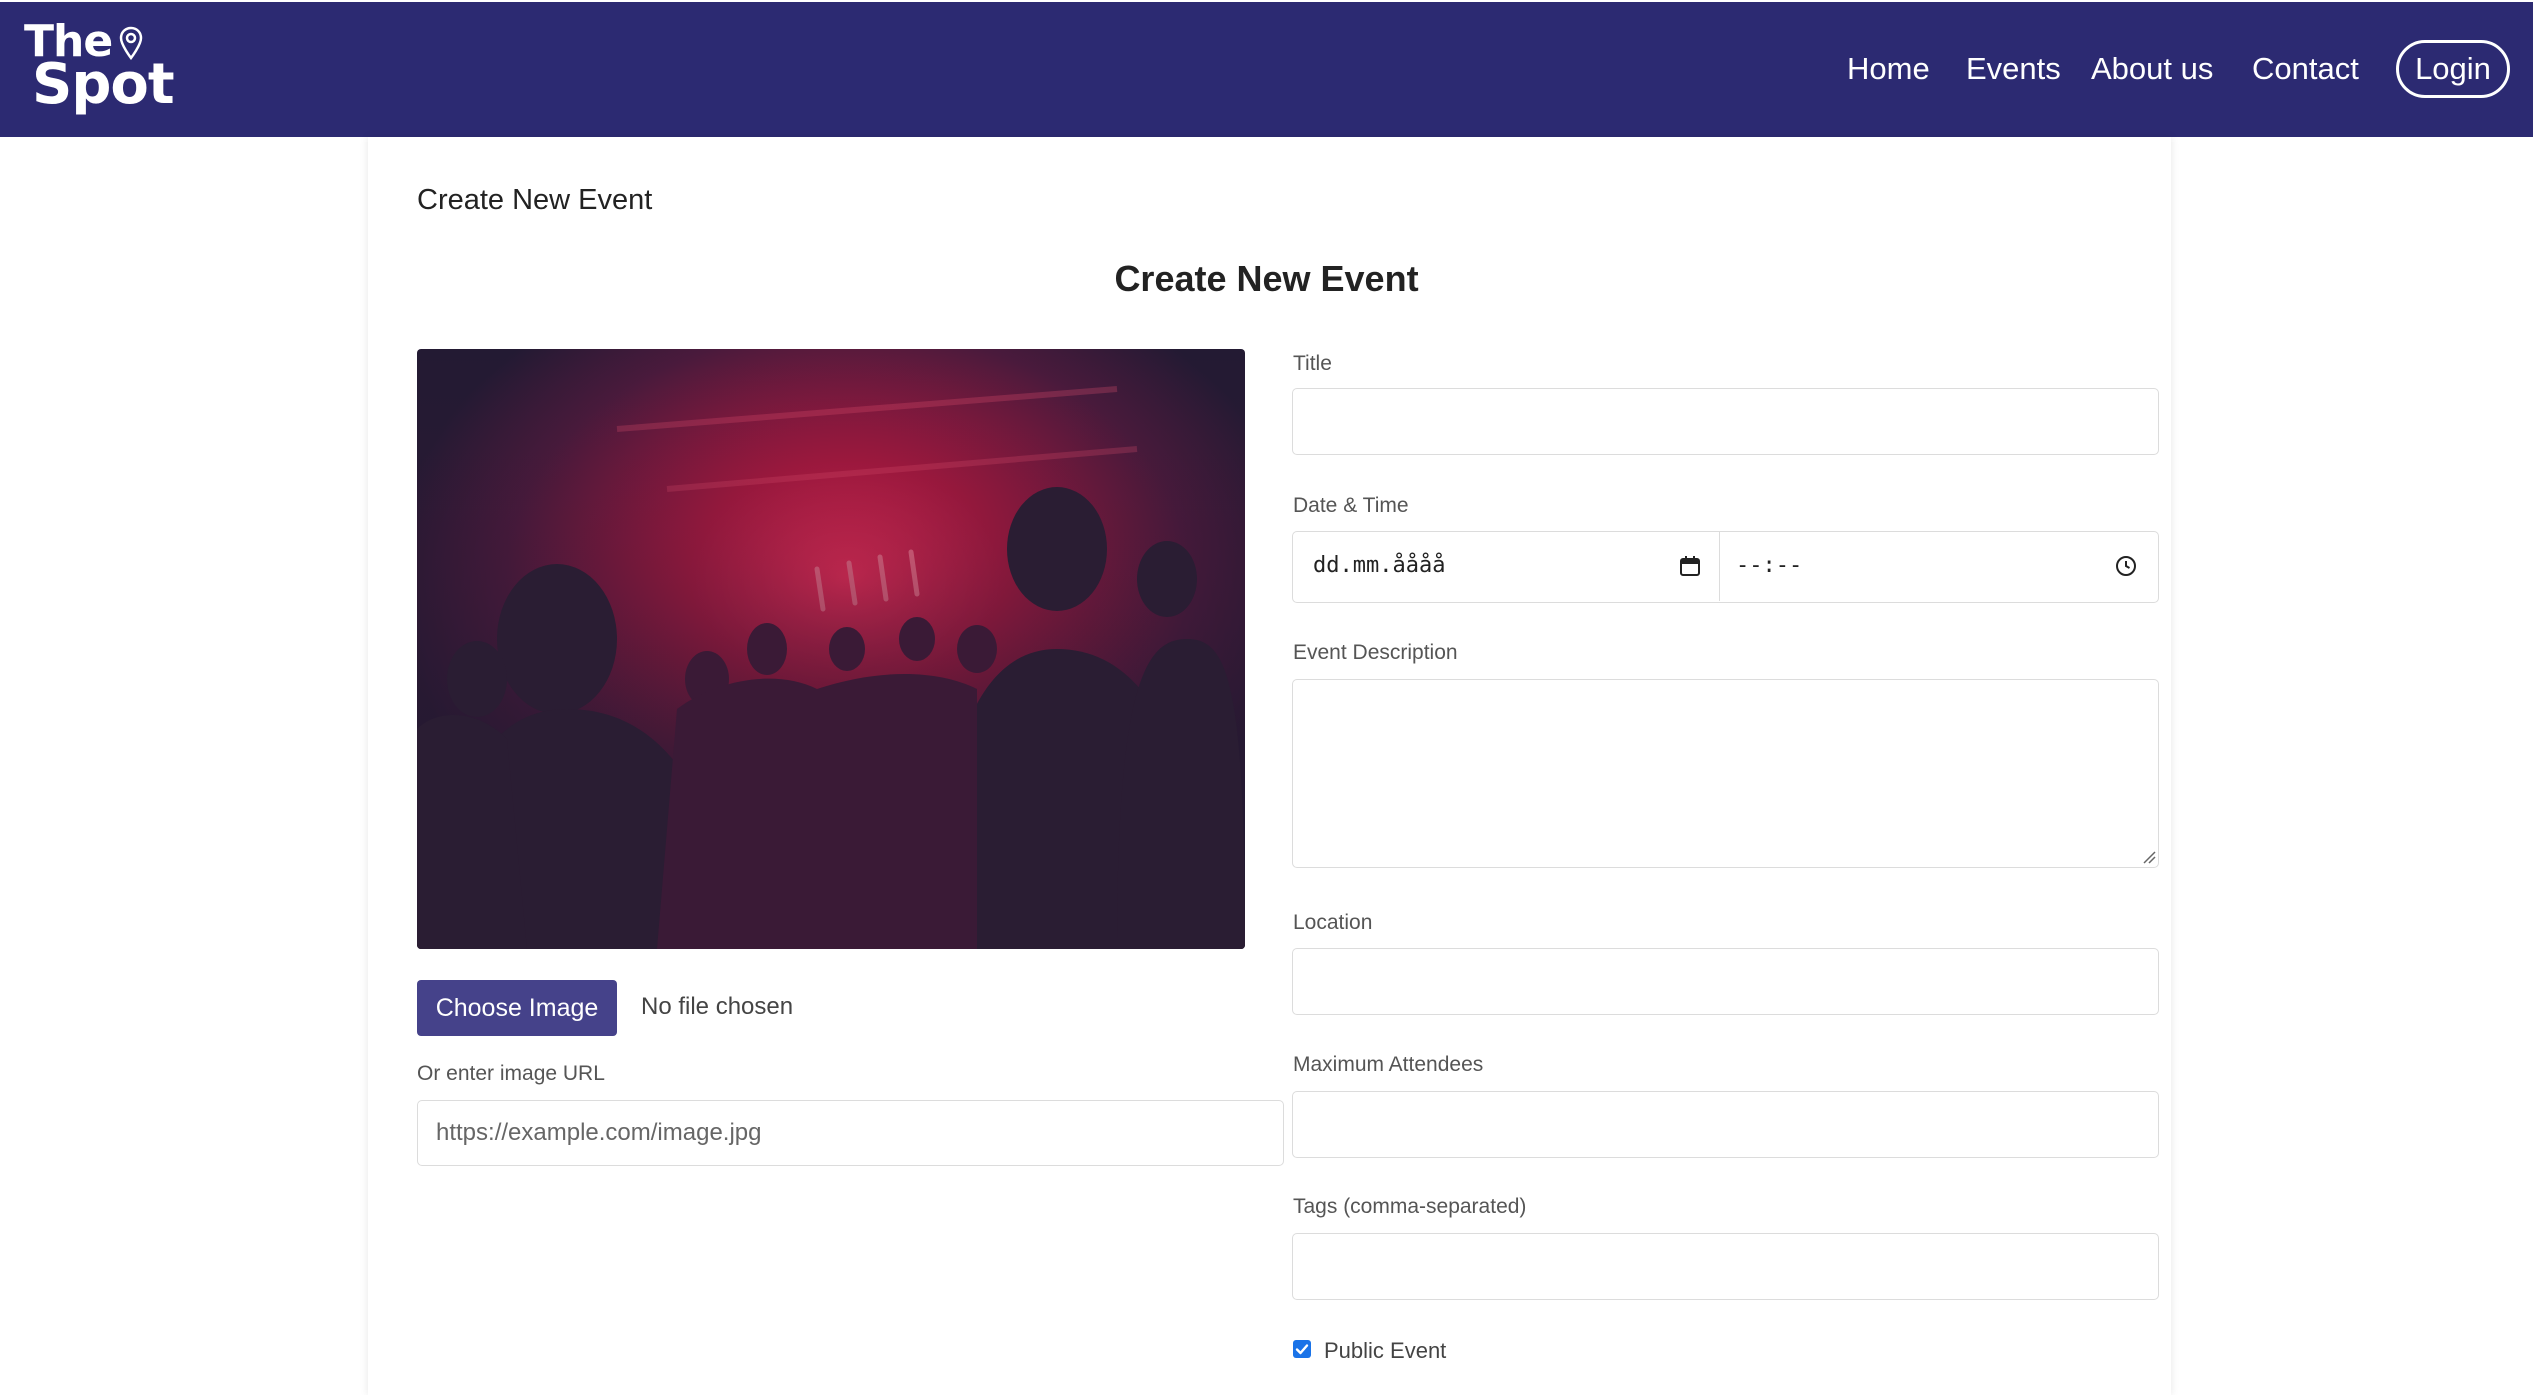  What do you see at coordinates (1410, 1206) in the screenshot?
I see `tags-label: Tags (comma-separated)` at bounding box center [1410, 1206].